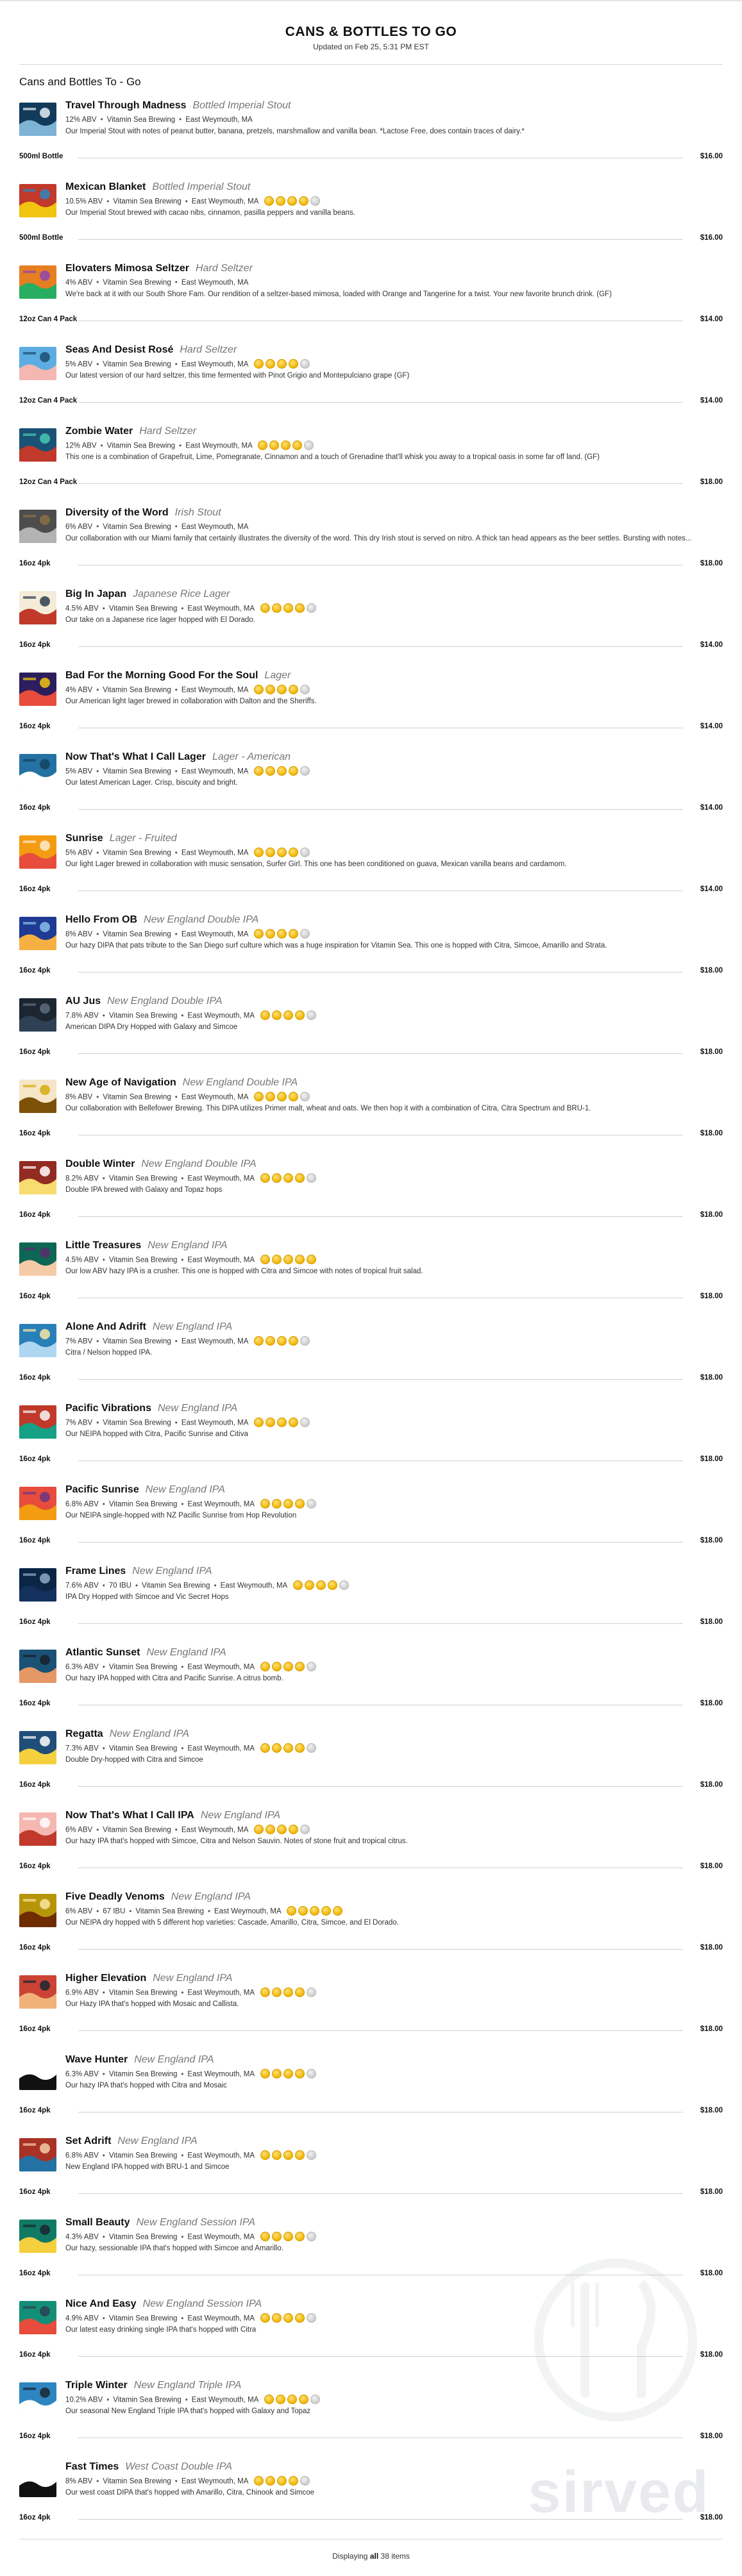 This screenshot has height=2576, width=742. I want to click on section-title: Cans and Bottles To - Go, so click(80, 82).